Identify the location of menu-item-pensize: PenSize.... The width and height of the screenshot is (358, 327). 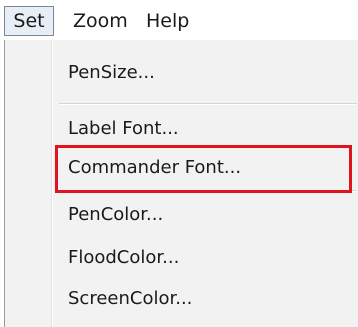
(181, 73).